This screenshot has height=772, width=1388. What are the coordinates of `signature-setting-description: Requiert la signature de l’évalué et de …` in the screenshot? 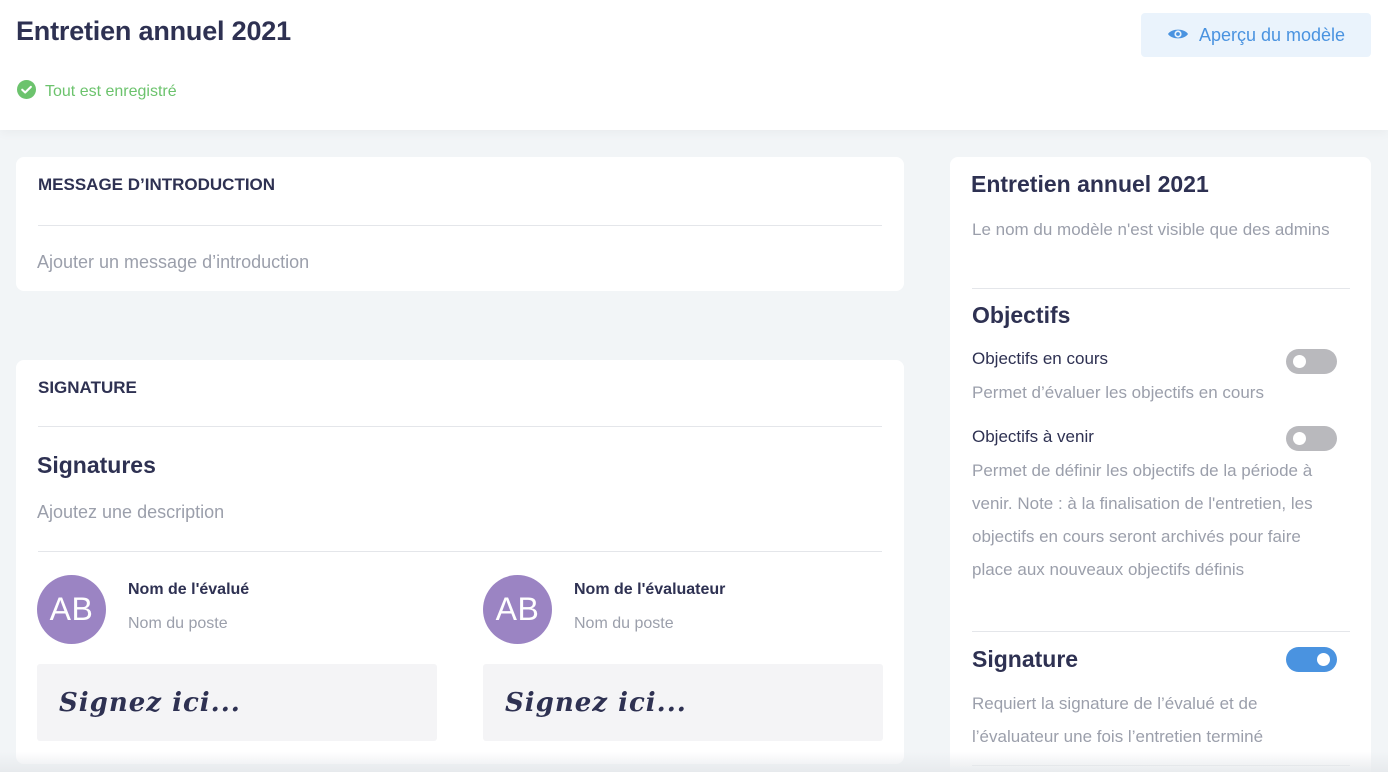 It's located at (1118, 720).